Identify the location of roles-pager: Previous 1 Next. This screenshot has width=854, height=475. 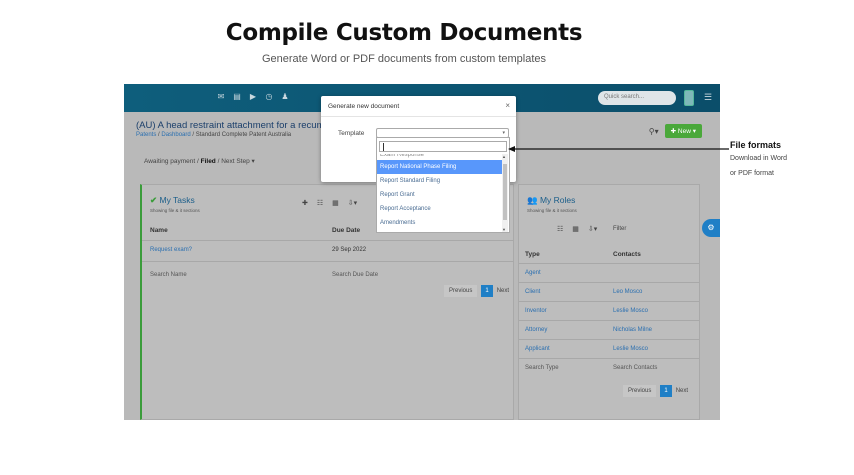
(655, 391).